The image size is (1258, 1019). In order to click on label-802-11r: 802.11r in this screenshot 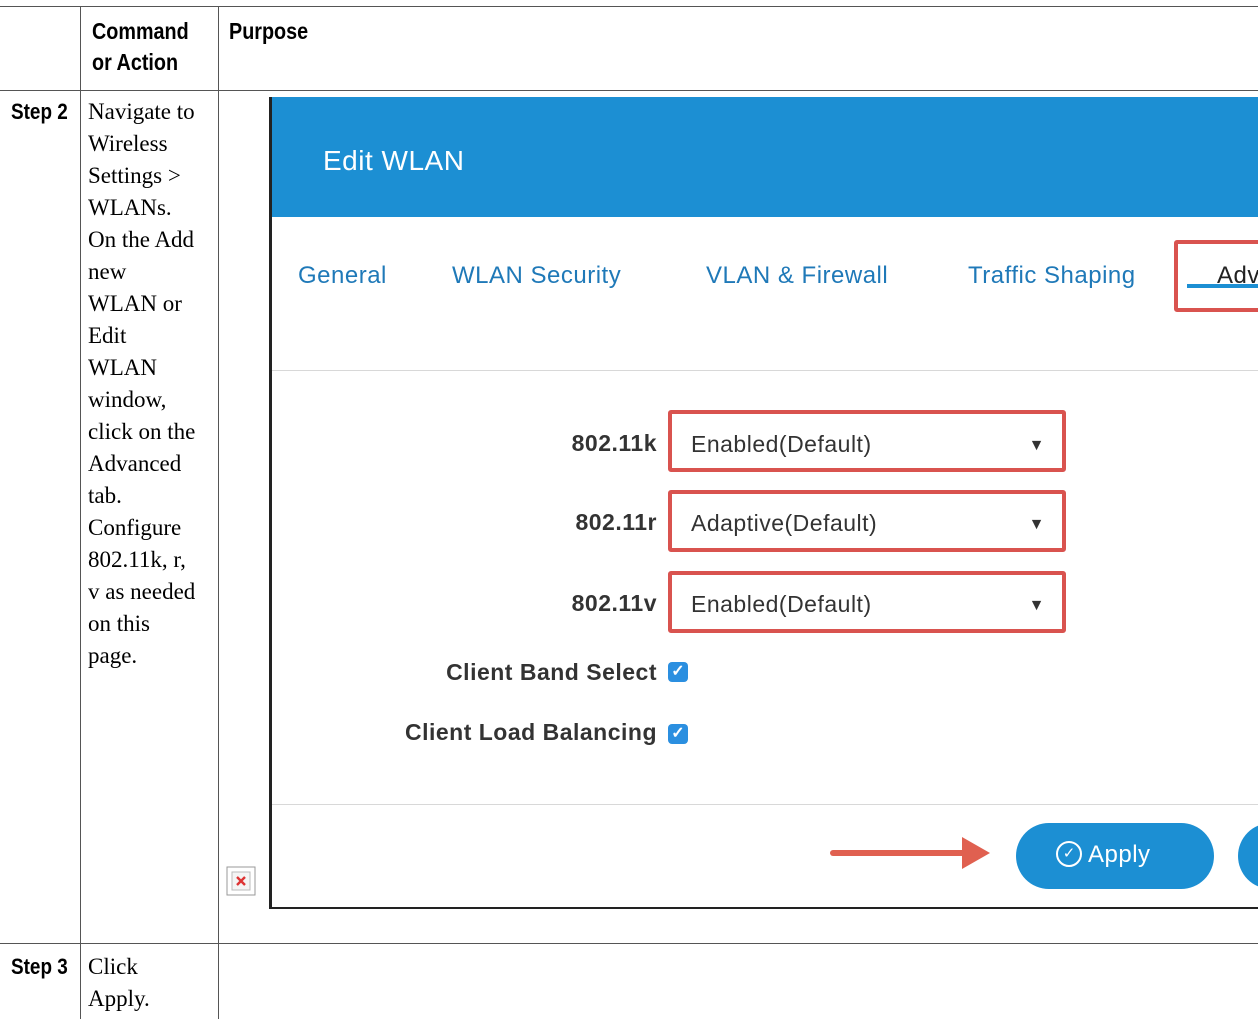, I will do `click(616, 522)`.